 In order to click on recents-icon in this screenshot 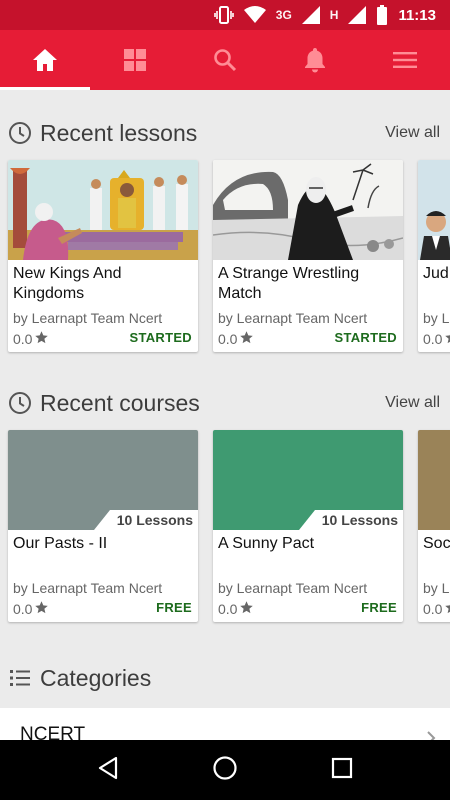, I will do `click(342, 770)`.